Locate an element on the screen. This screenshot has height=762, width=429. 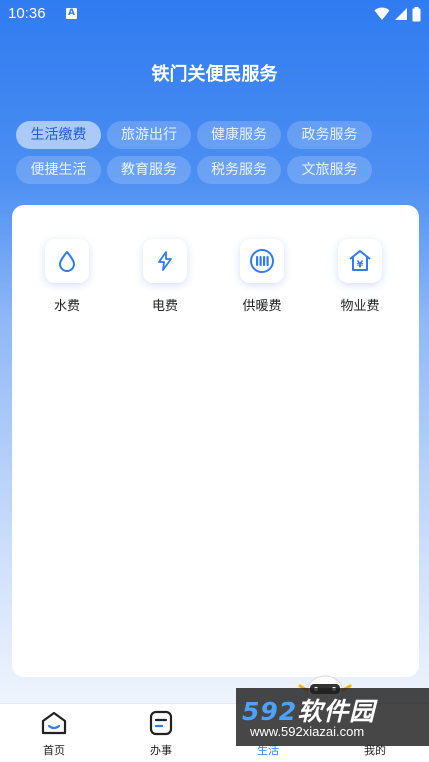
home-icon is located at coordinates (54, 723).